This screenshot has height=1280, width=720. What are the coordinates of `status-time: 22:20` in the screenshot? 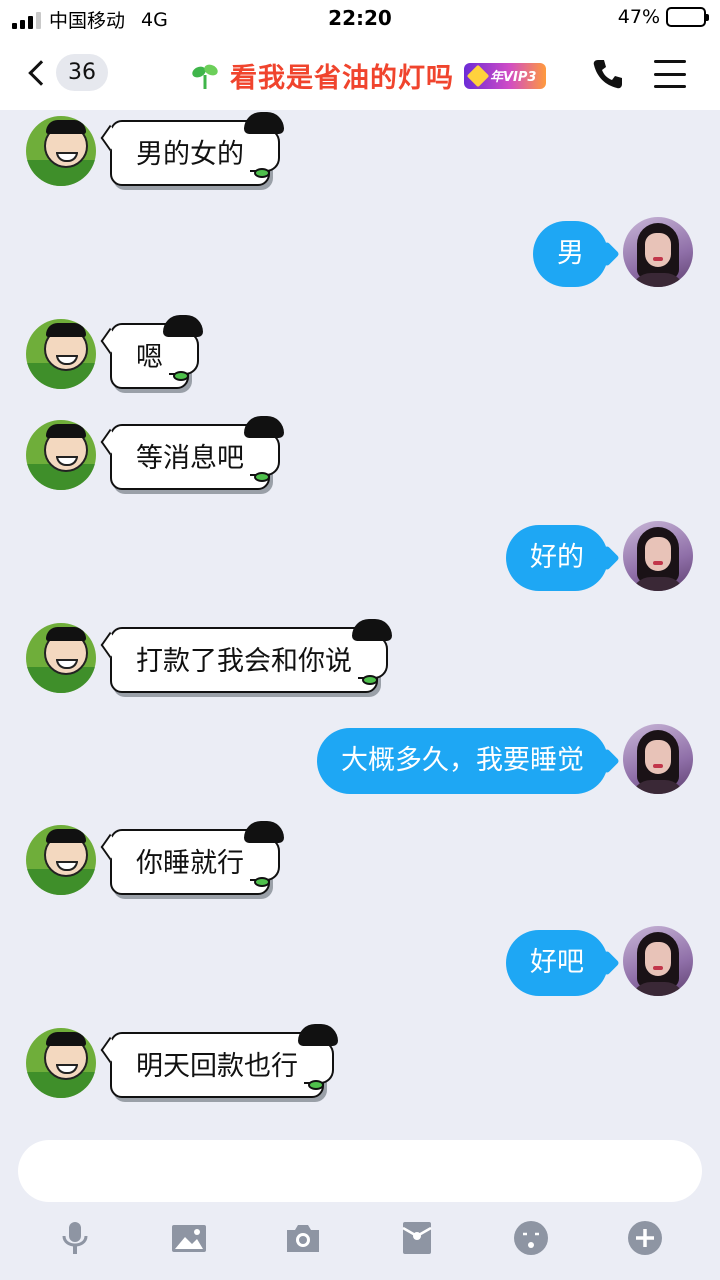 It's located at (360, 18).